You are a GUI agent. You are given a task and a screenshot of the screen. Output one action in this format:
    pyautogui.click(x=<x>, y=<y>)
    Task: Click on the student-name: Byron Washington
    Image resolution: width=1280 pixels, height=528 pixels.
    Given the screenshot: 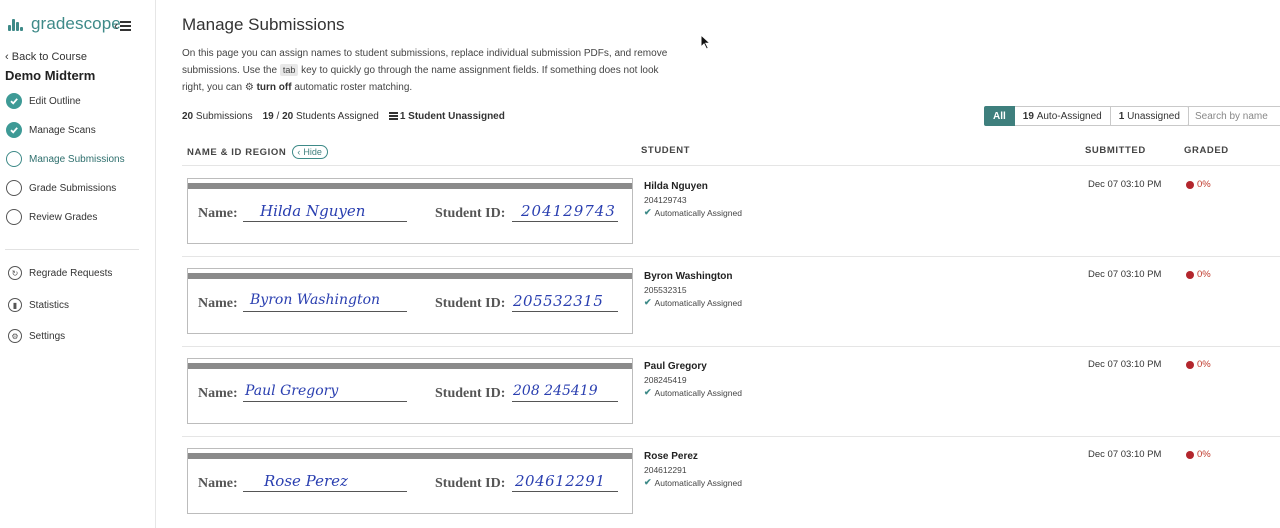 What is the action you would take?
    pyautogui.click(x=688, y=276)
    